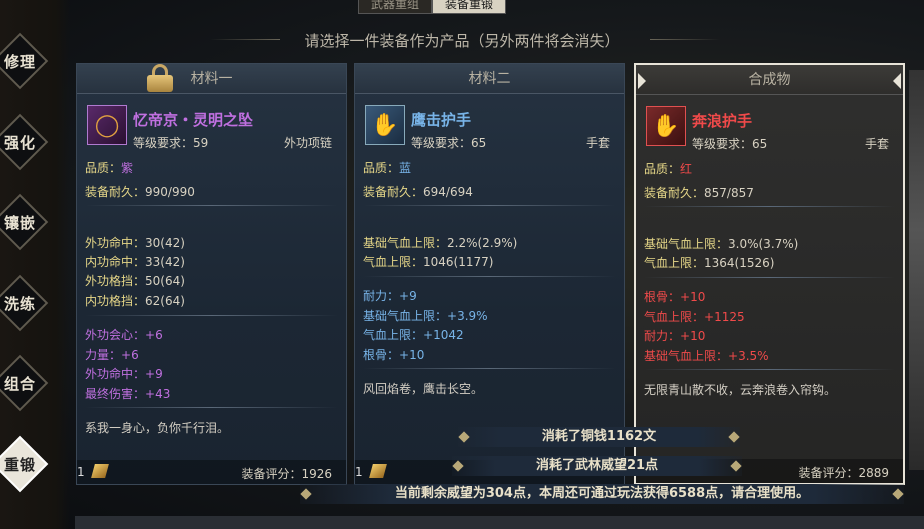  What do you see at coordinates (24, 142) in the screenshot?
I see `side-menu-enhance: 强化` at bounding box center [24, 142].